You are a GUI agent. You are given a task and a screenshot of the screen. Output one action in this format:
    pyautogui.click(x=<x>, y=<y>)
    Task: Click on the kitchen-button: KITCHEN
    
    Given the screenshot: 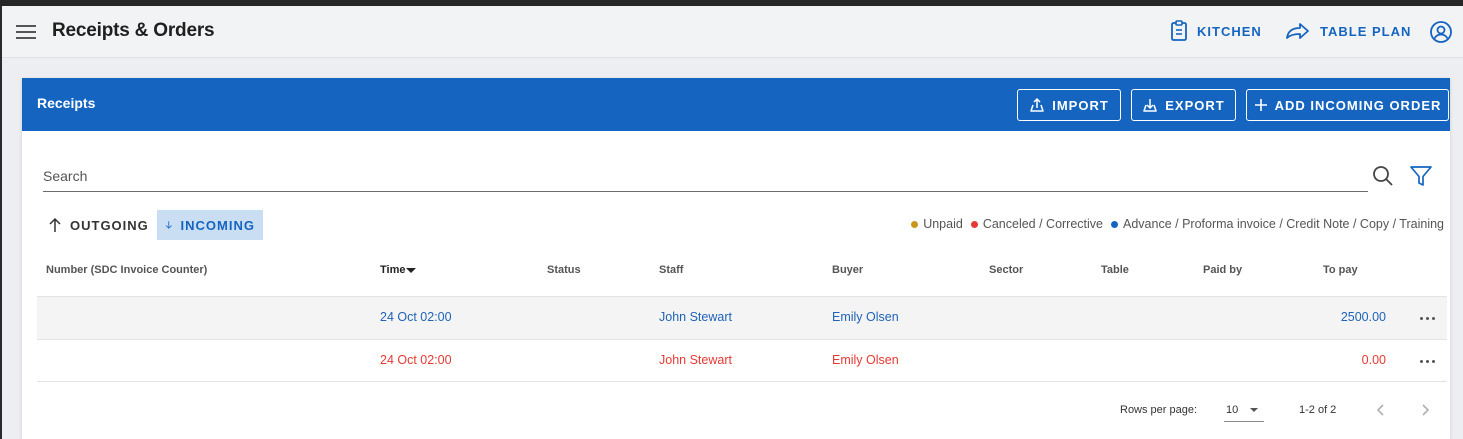 What is the action you would take?
    pyautogui.click(x=1216, y=31)
    